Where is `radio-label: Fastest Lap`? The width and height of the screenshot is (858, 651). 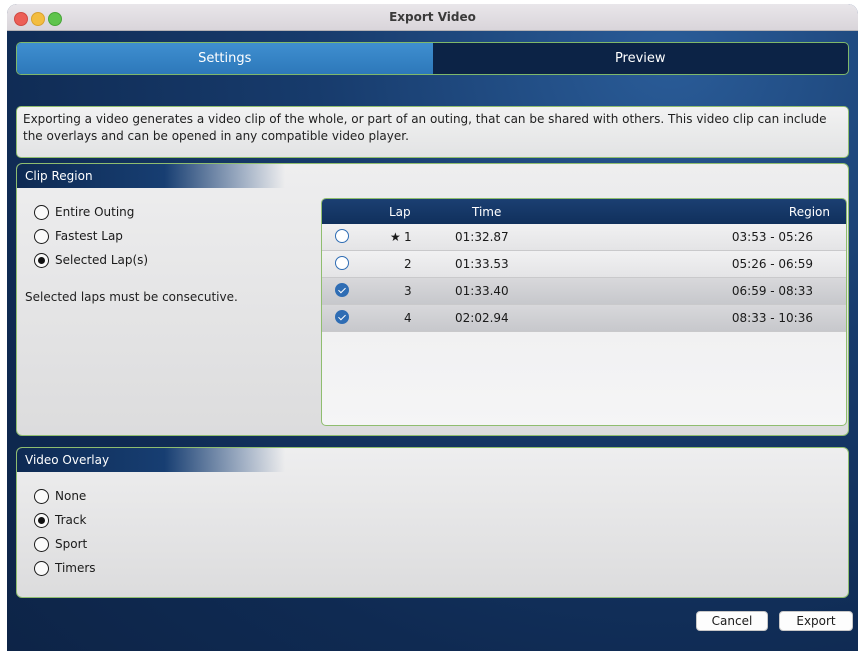
radio-label: Fastest Lap is located at coordinates (89, 236).